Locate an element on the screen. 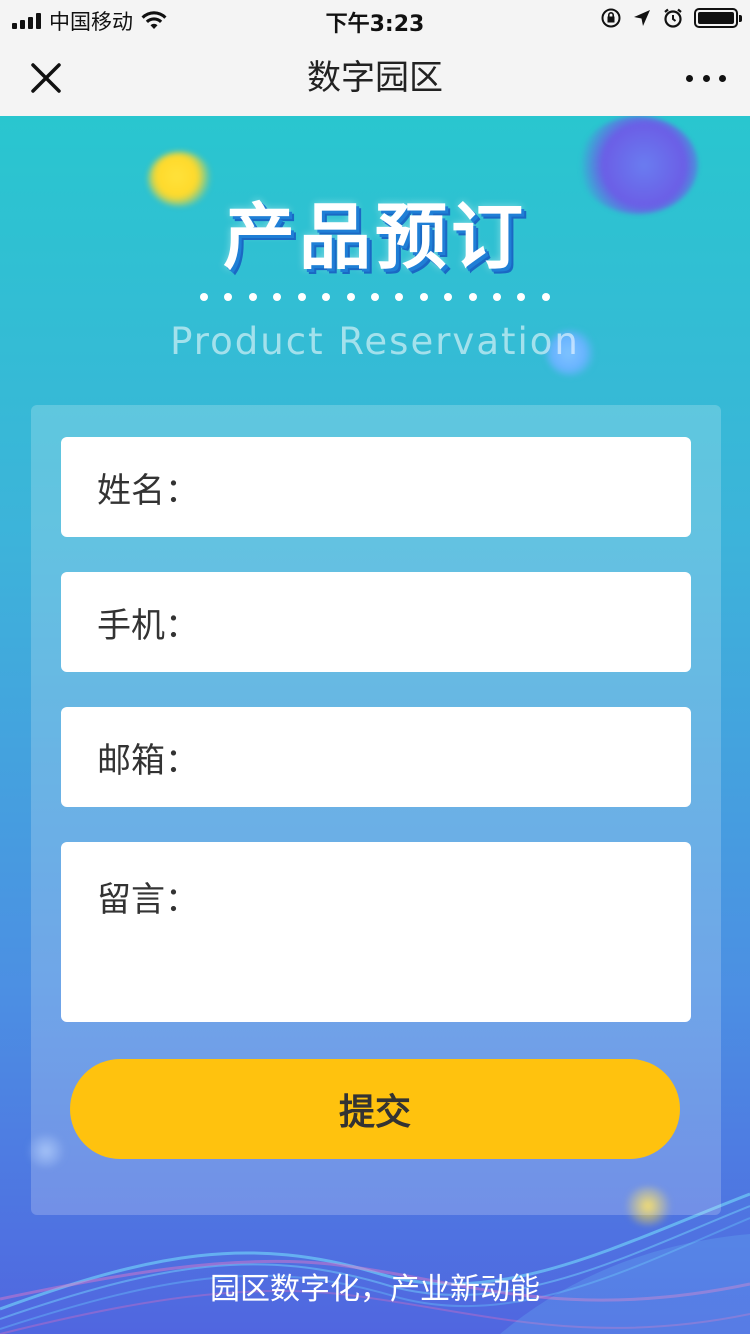  email-input is located at coordinates (435, 757).